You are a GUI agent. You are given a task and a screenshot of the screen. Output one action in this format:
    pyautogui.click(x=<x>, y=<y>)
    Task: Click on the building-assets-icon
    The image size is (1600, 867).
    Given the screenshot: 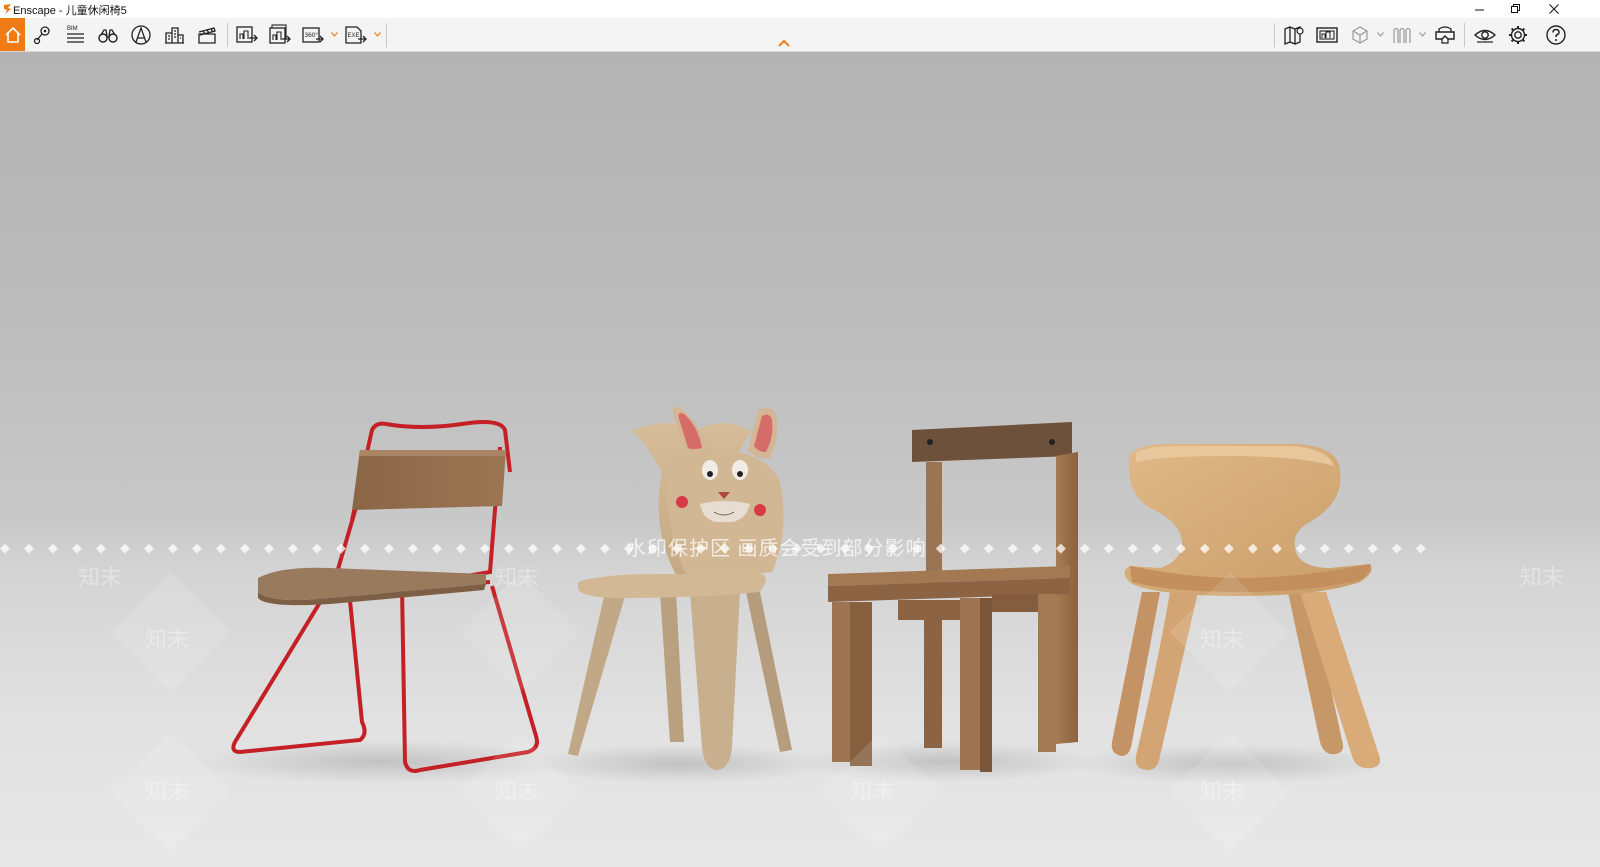 What is the action you would take?
    pyautogui.click(x=174, y=35)
    